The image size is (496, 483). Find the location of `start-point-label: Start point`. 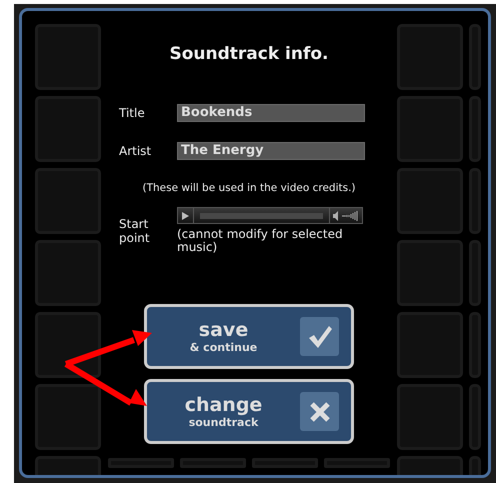

start-point-label: Start point is located at coordinates (134, 231).